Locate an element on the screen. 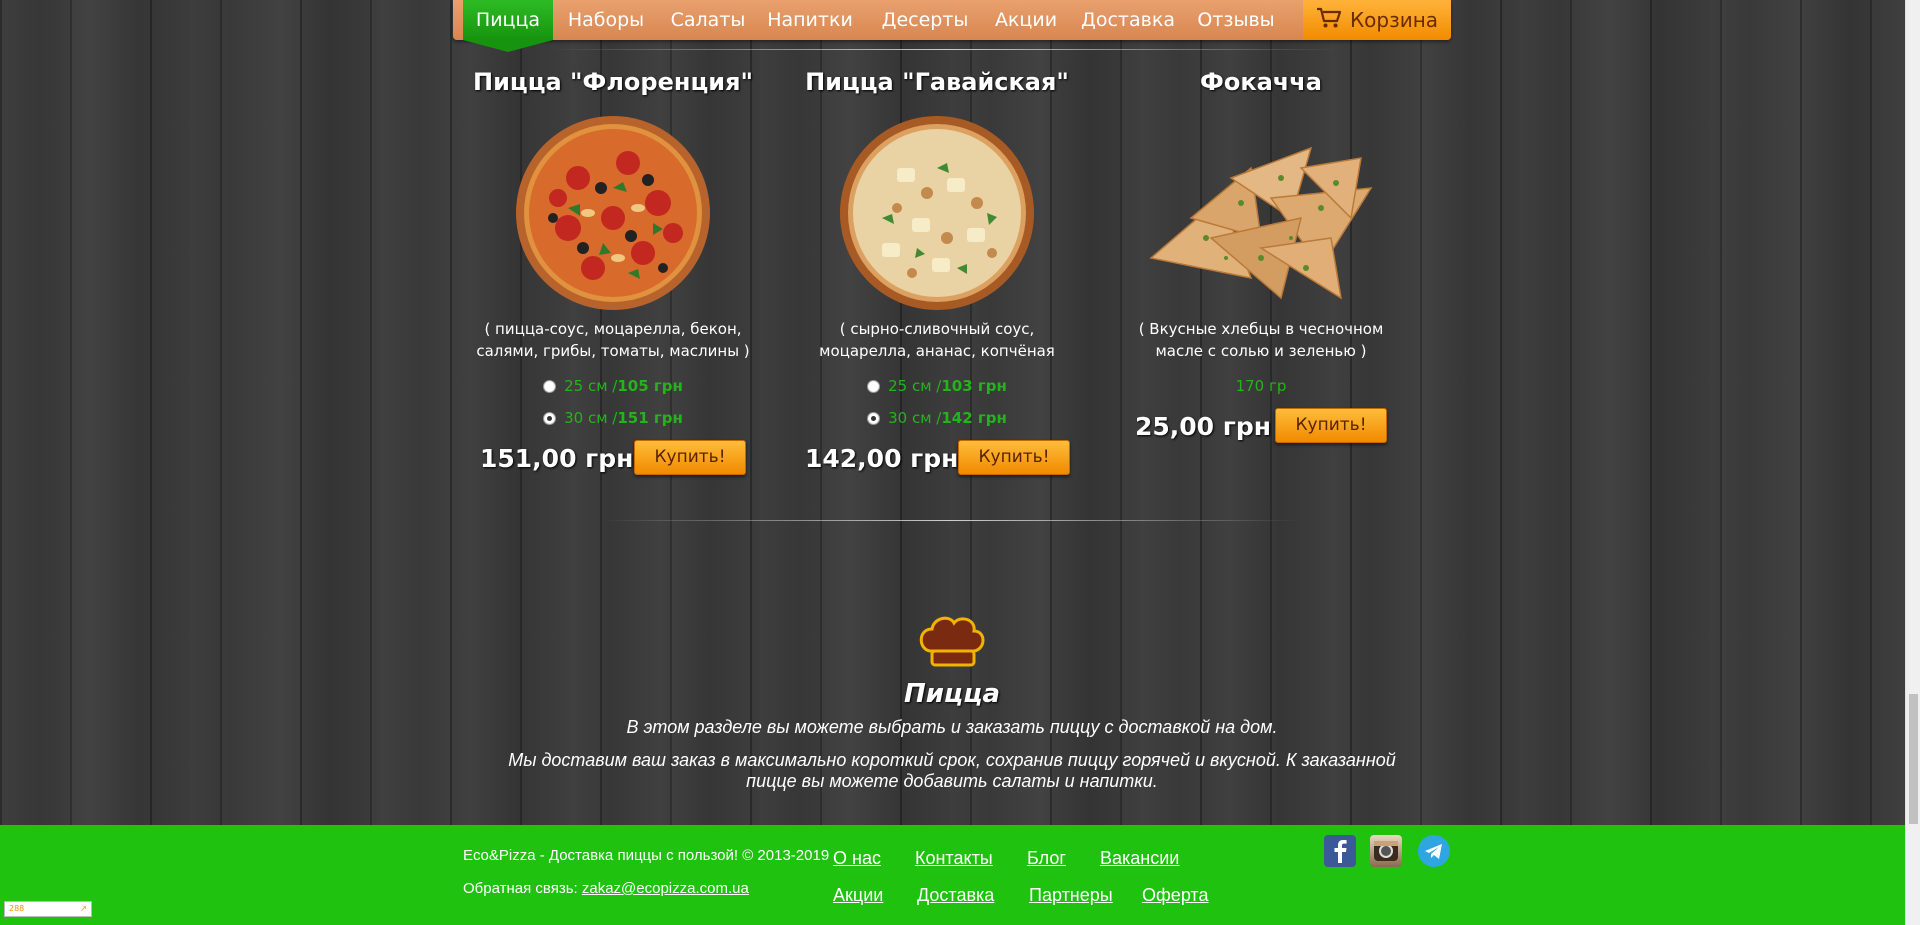  nav-item-label: Акции is located at coordinates (1026, 20).